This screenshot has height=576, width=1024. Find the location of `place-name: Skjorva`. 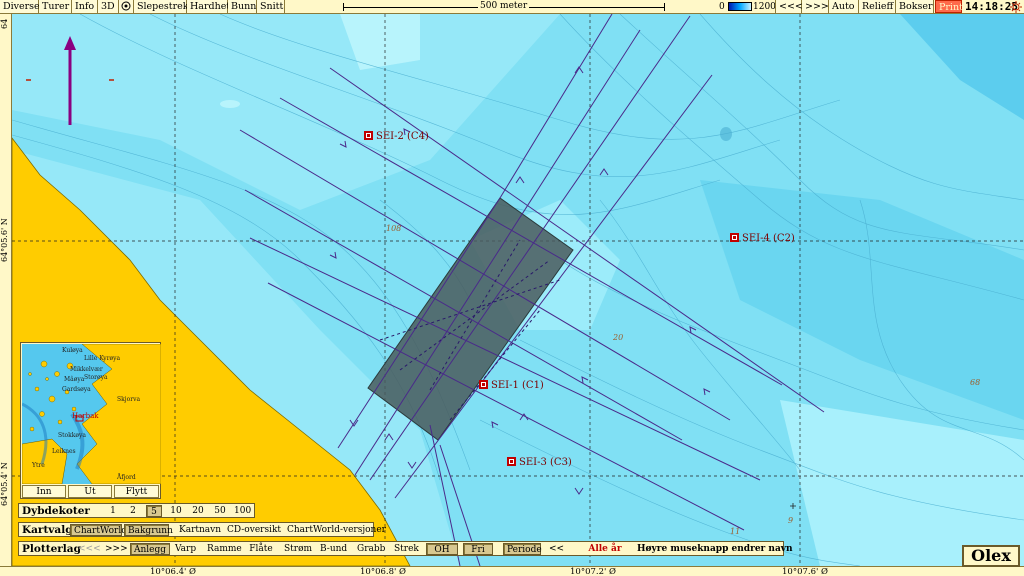

place-name: Skjorva is located at coordinates (129, 399).